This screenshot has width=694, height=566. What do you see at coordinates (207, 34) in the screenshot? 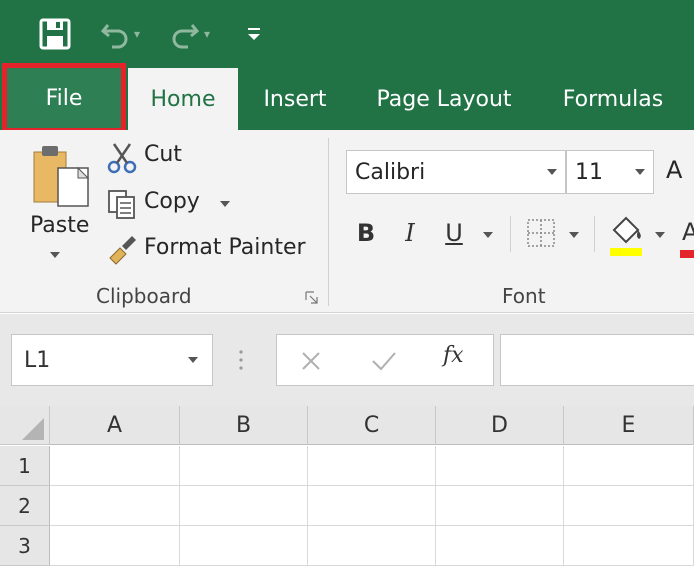
I see `redo-dropdown-icon: ▾` at bounding box center [207, 34].